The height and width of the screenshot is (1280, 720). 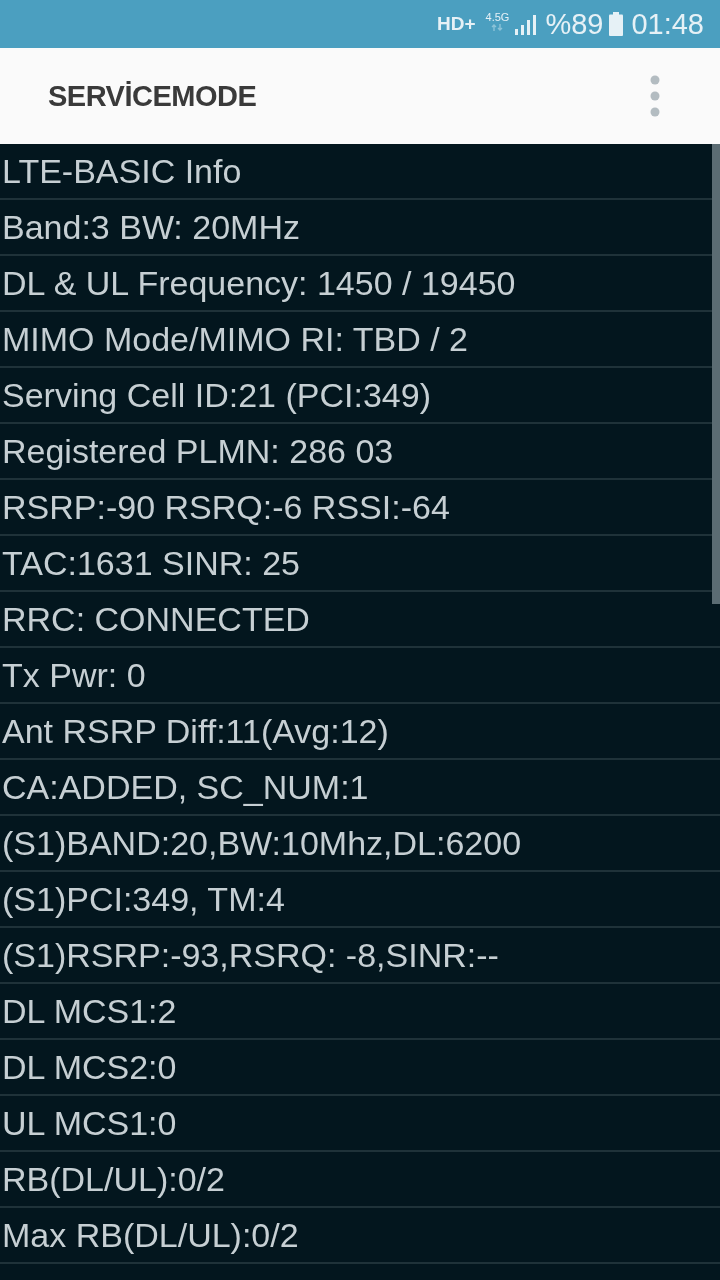 What do you see at coordinates (456, 24) in the screenshot?
I see `network-label: HD+` at bounding box center [456, 24].